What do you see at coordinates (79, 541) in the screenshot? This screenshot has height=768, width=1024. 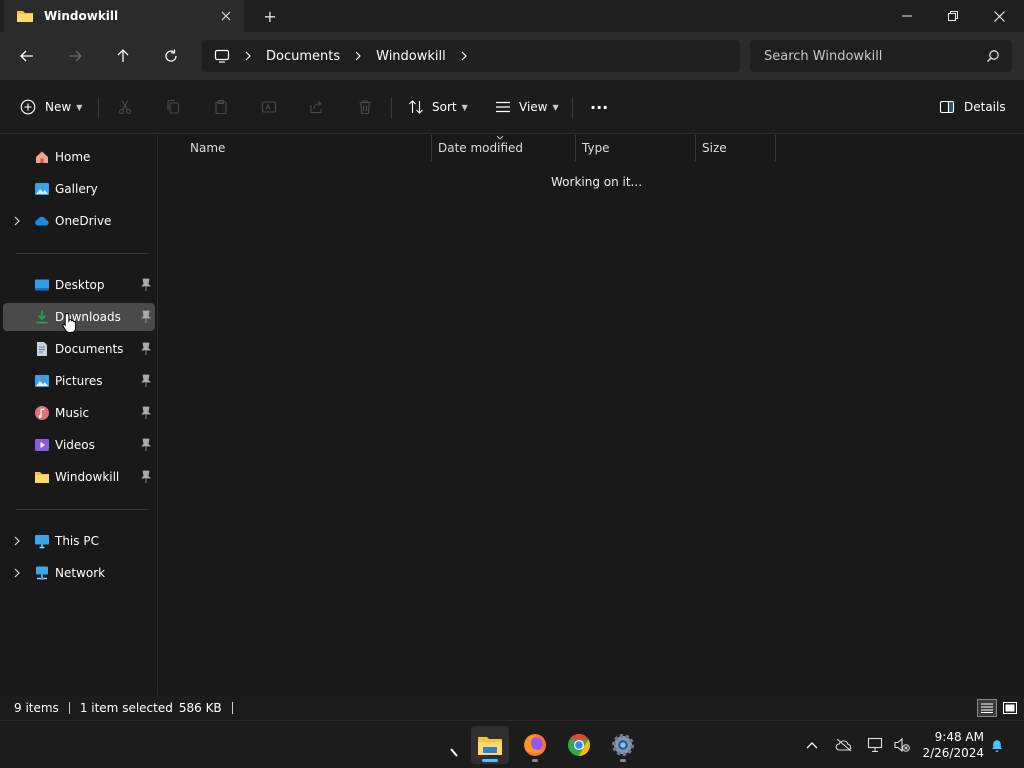 I see `sidebar-item-this-pc: This PC` at bounding box center [79, 541].